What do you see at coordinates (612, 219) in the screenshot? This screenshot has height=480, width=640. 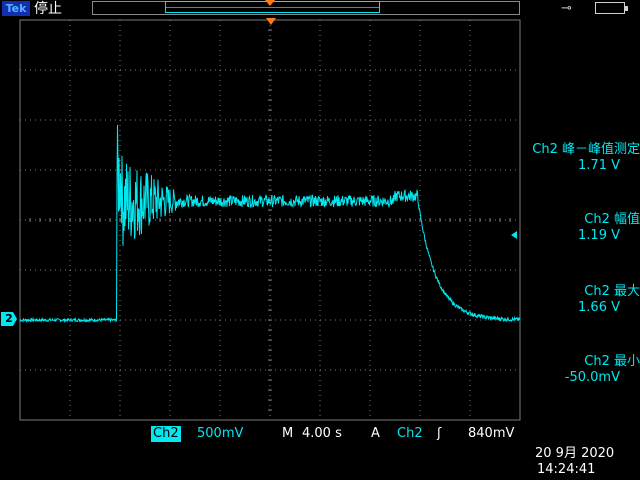 I see `measurement-label: Ch2 幅值` at bounding box center [612, 219].